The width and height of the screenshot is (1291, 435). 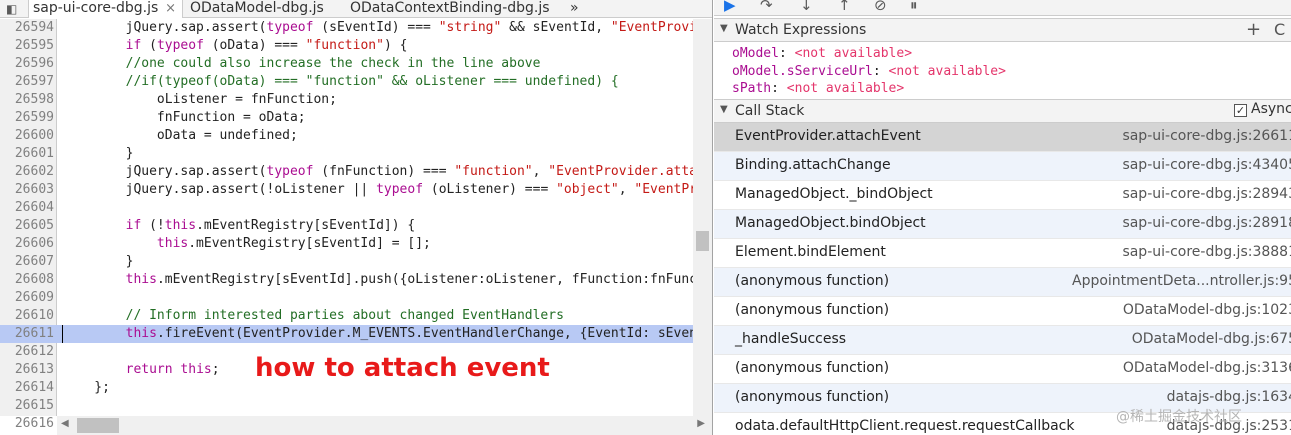 What do you see at coordinates (27, 334) in the screenshot?
I see `line-number: 26611` at bounding box center [27, 334].